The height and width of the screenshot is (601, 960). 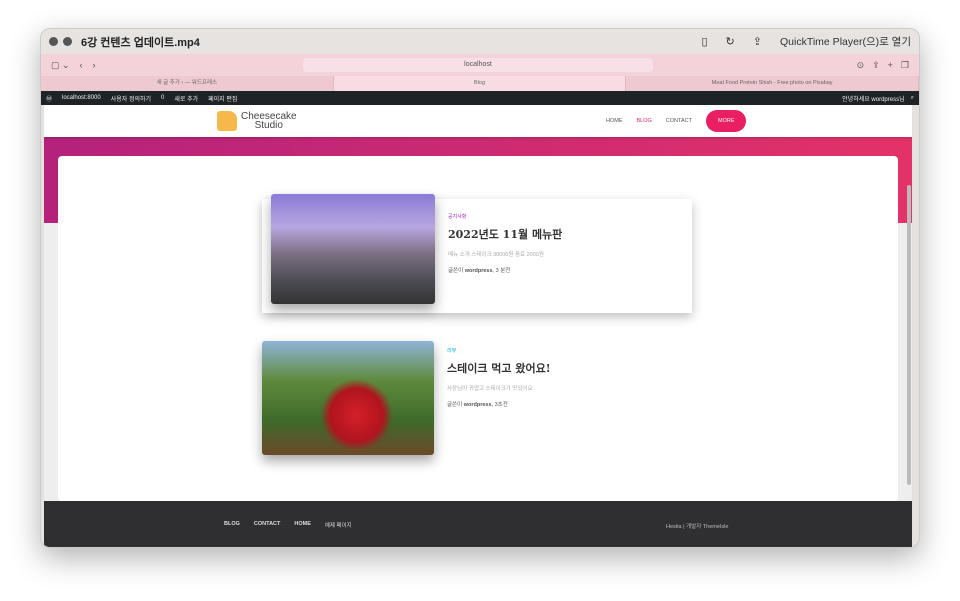 I want to click on post-time: , 3초전, so click(x=499, y=405).